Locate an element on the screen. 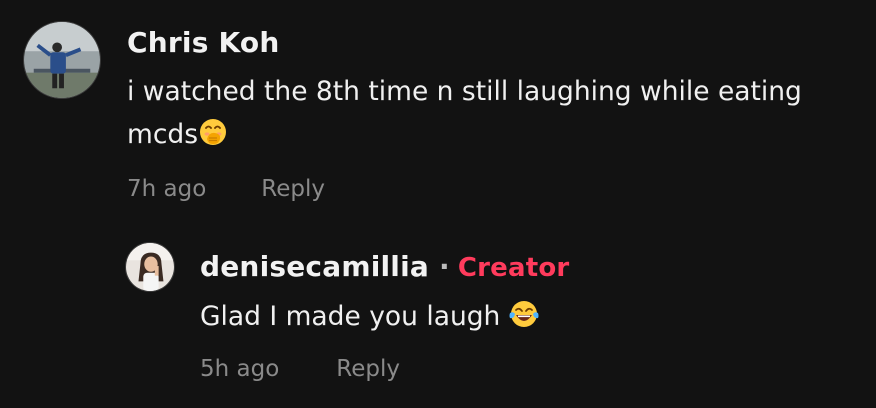  reply-text: Glad I made you laugh is located at coordinates (520, 316).